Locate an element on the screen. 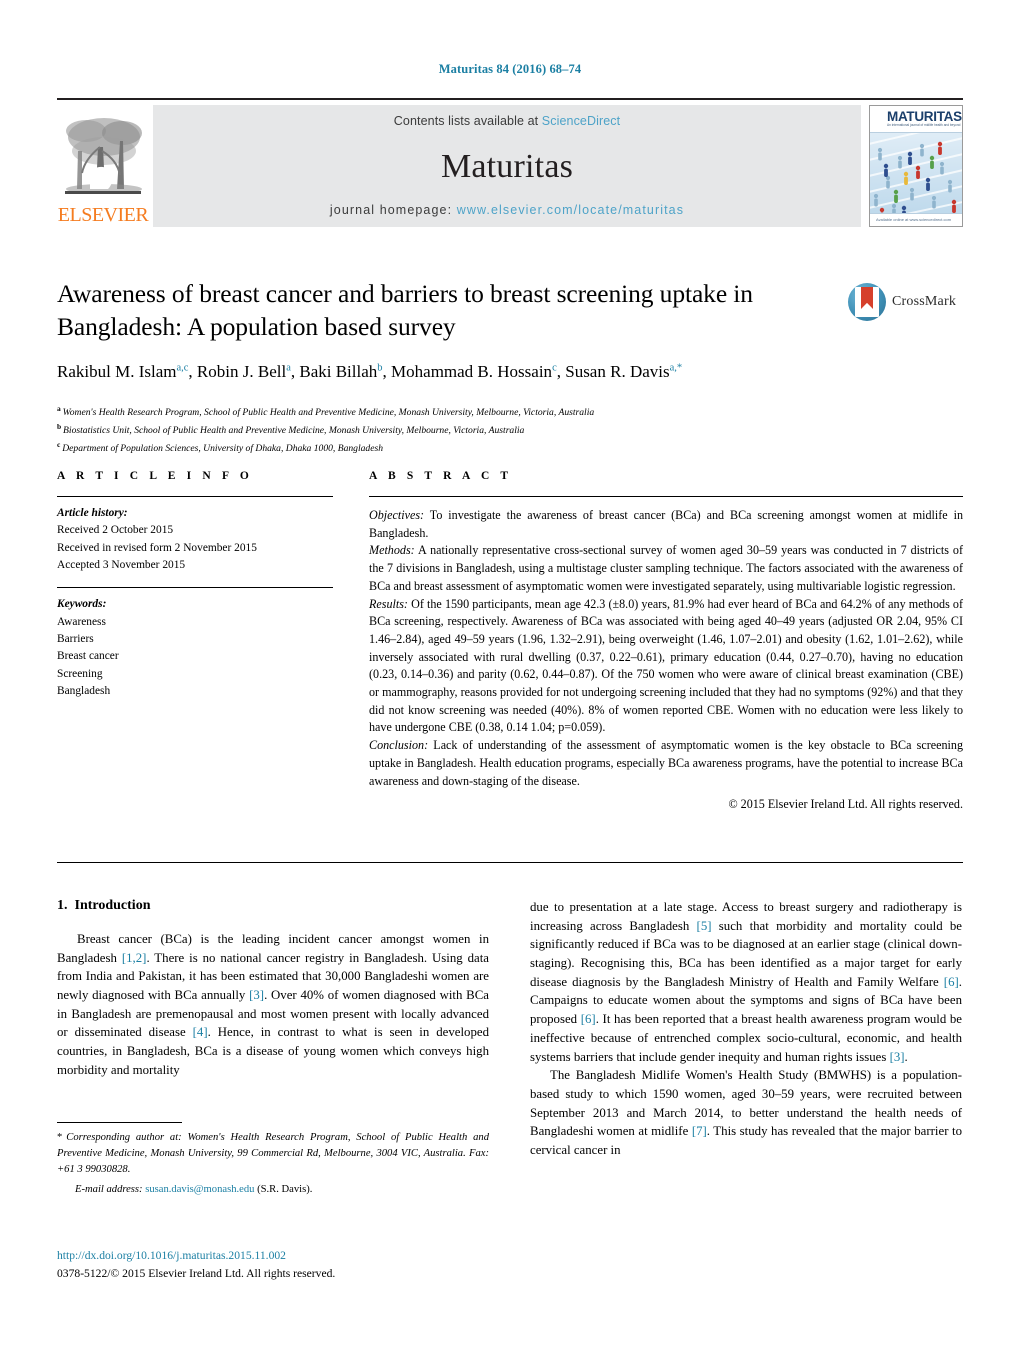 Image resolution: width=1020 pixels, height=1351 pixels. sciencedirect-link: ScienceDirect is located at coordinates (581, 121).